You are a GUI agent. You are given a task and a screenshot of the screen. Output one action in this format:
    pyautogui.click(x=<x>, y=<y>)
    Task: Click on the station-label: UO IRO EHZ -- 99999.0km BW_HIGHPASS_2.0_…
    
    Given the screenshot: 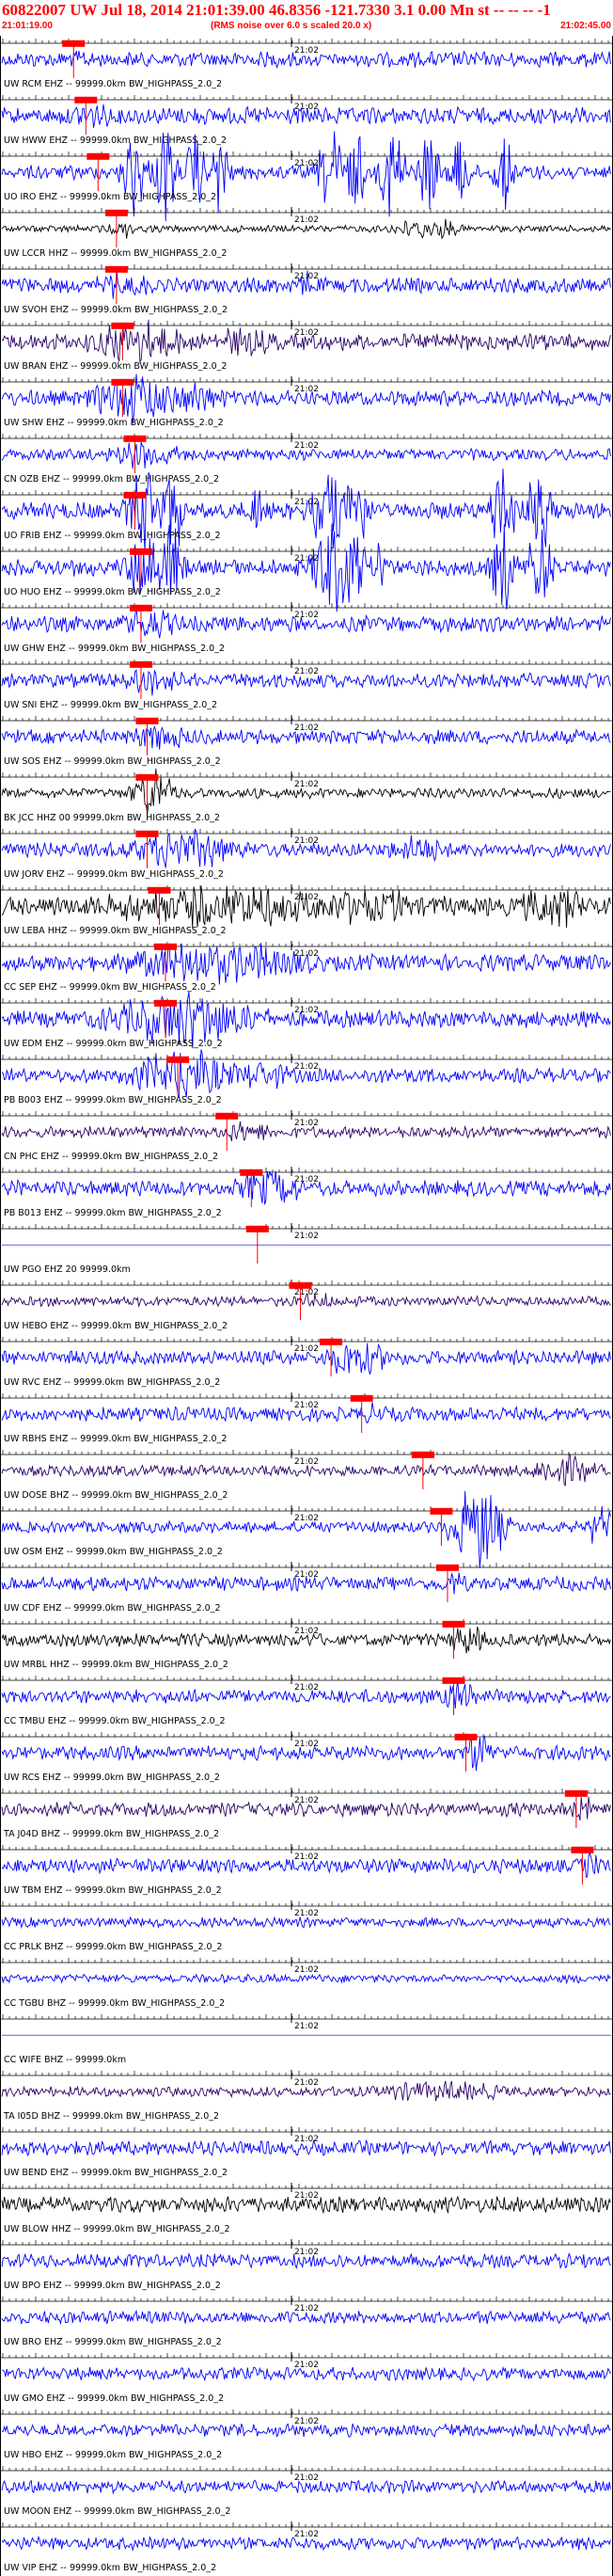 What is the action you would take?
    pyautogui.click(x=110, y=197)
    